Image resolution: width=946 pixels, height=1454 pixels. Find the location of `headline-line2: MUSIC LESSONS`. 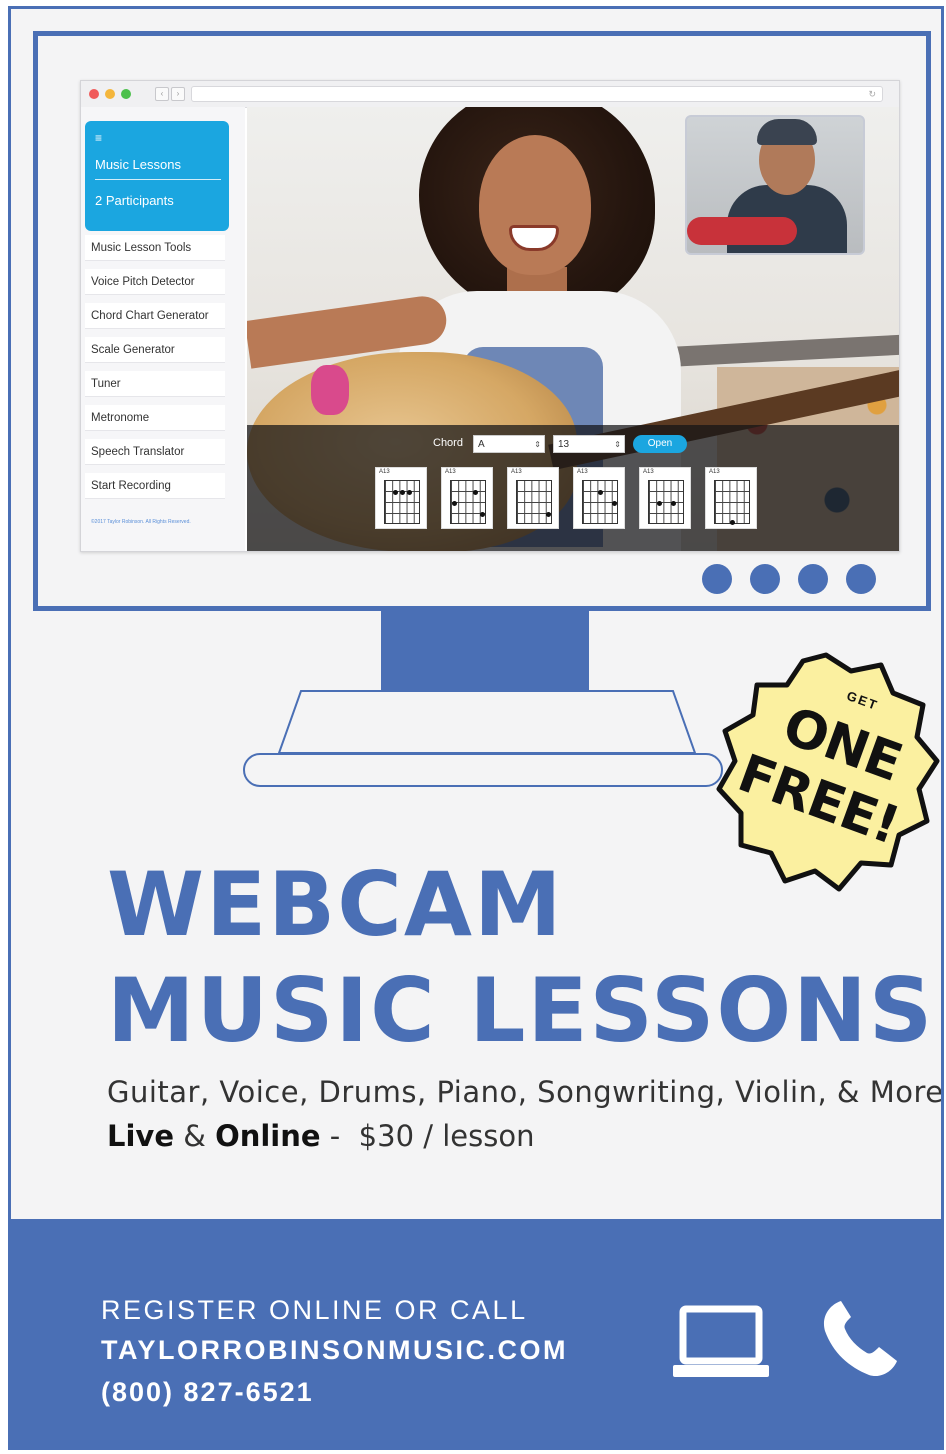

headline-line2: MUSIC LESSONS is located at coordinates (521, 1010).